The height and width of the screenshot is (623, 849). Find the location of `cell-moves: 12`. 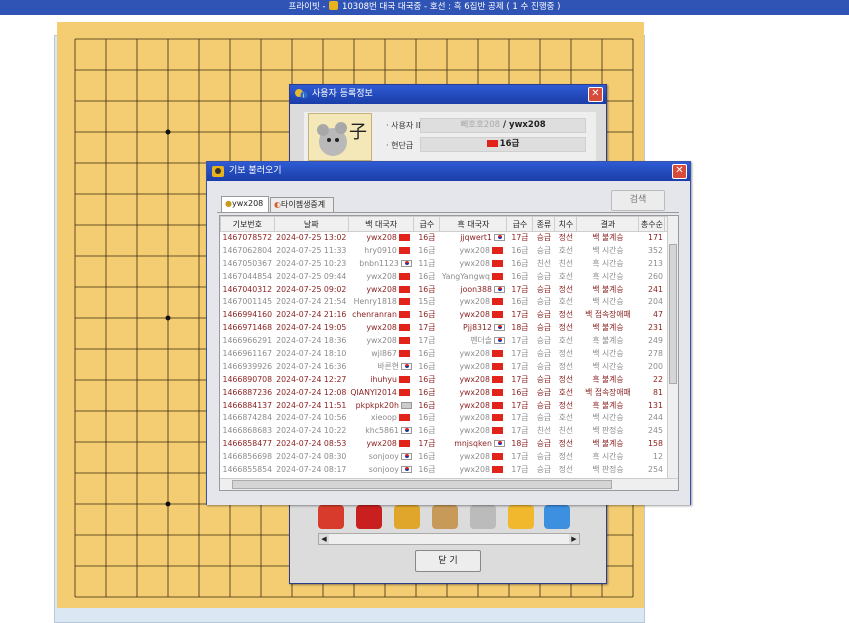

cell-moves: 12 is located at coordinates (658, 457).